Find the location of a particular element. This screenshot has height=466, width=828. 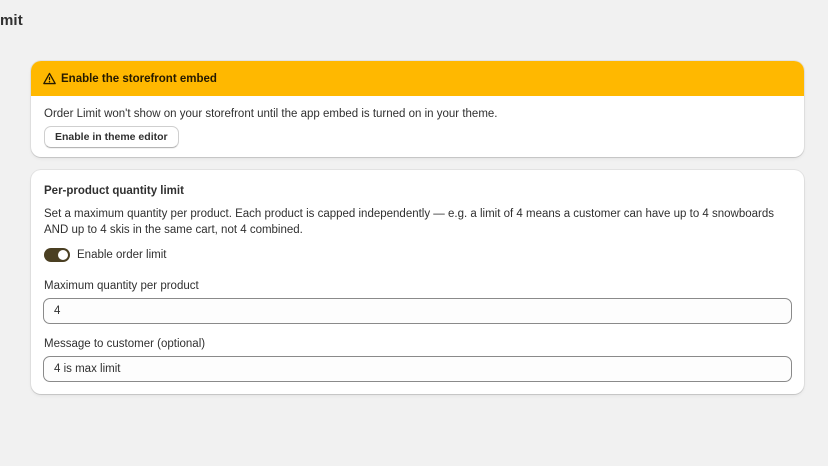

enable-order-limit-row: Enable order limit is located at coordinates (105, 255).